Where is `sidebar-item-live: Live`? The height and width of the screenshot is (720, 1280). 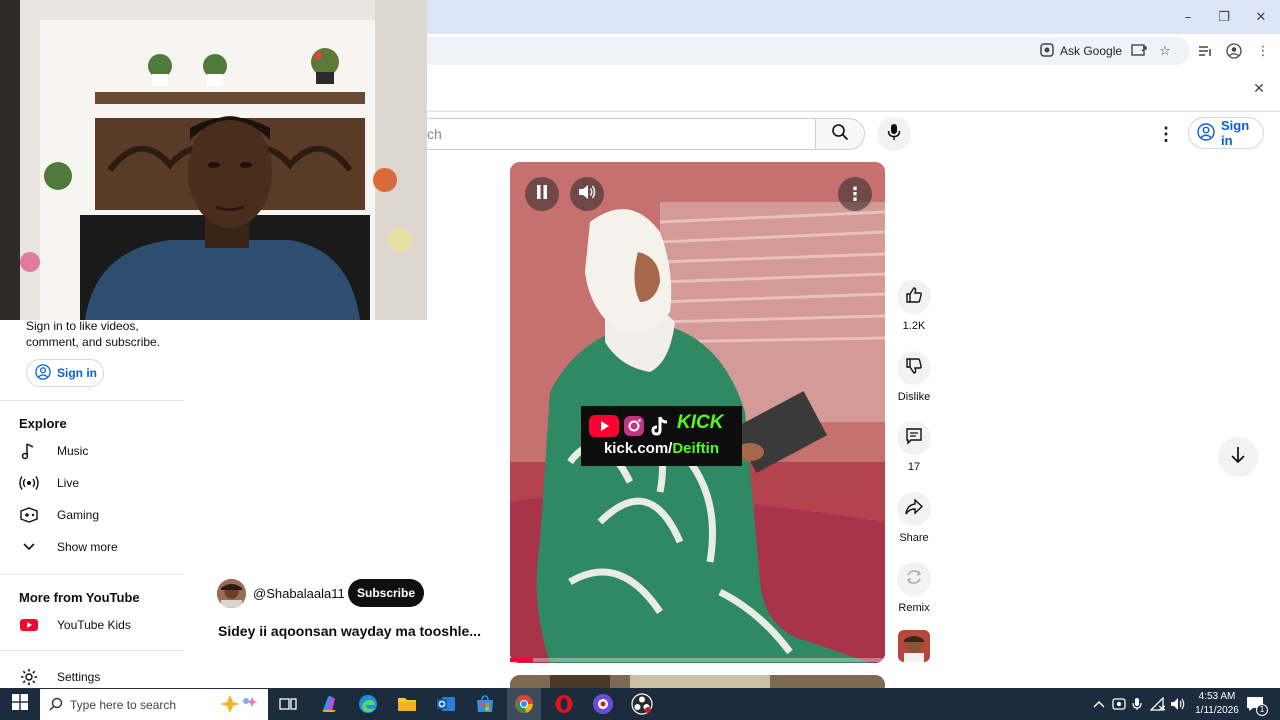 sidebar-item-live: Live is located at coordinates (99, 483).